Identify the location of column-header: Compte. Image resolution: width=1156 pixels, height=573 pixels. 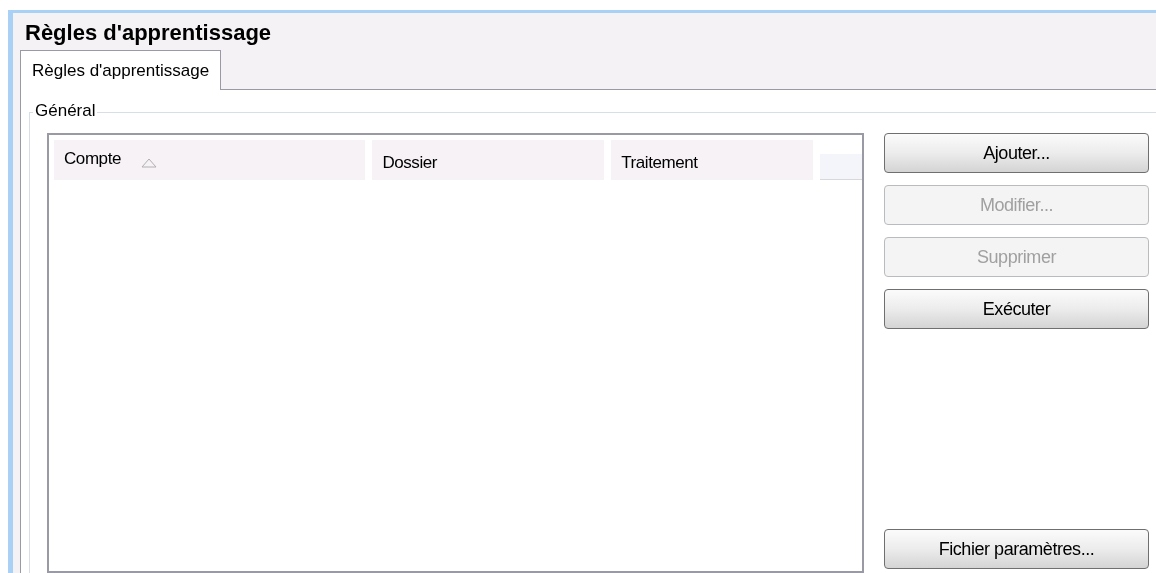
(210, 160).